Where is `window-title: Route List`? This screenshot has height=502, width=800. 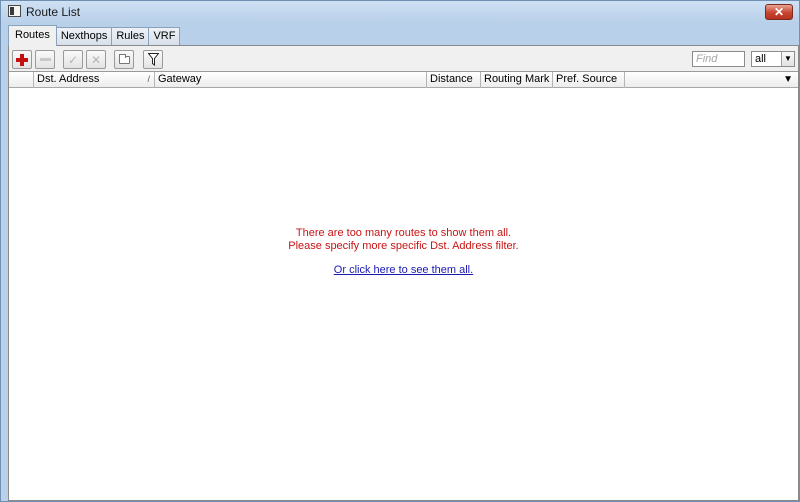 window-title: Route List is located at coordinates (53, 12).